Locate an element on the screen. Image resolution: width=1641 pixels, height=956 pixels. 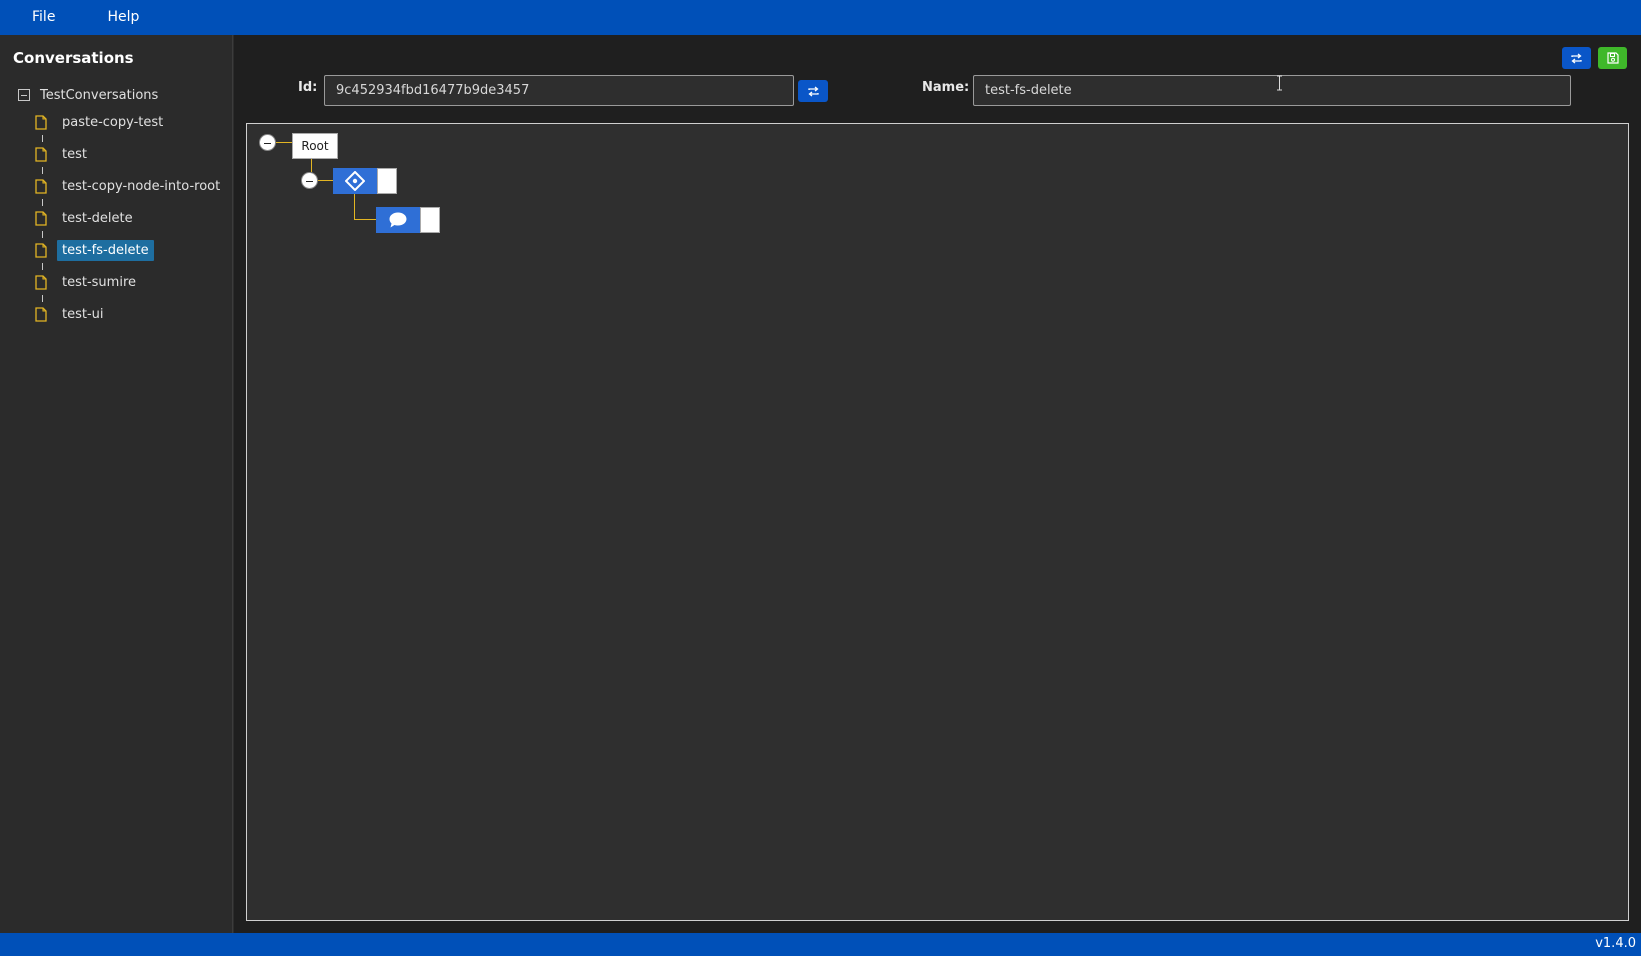
save-icon is located at coordinates (1612, 58).